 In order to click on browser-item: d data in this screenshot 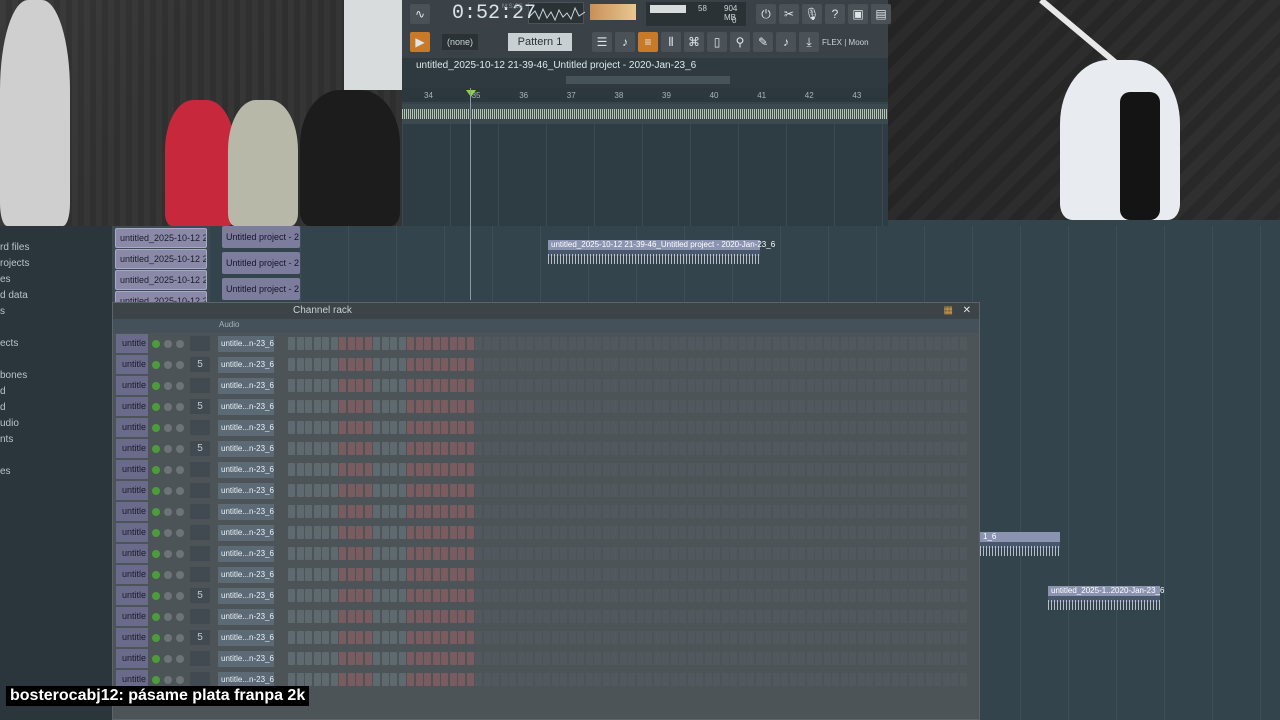, I will do `click(56, 296)`.